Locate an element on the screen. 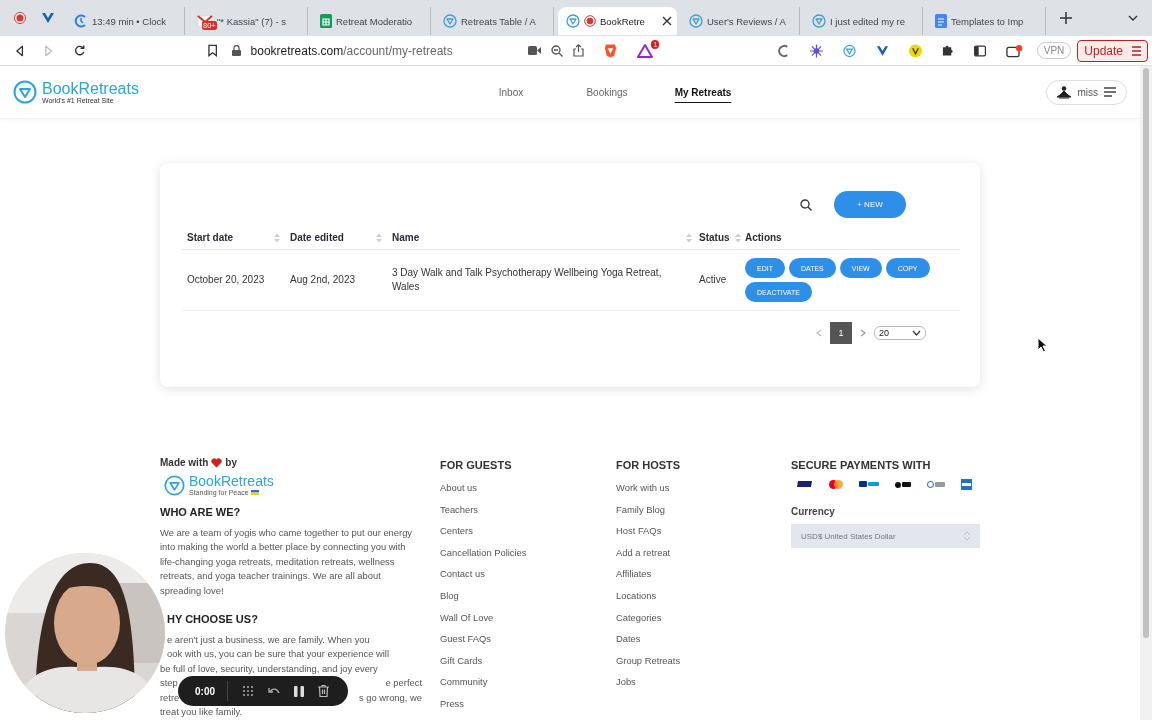 Image resolution: width=1152 pixels, height=720 pixels. footer-link: Contact us is located at coordinates (528, 574).